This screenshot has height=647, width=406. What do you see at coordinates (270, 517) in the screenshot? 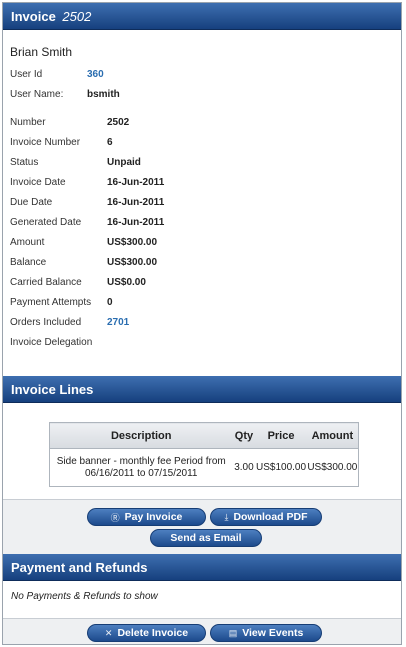
I see `download-pdf-label: Download PDF` at bounding box center [270, 517].